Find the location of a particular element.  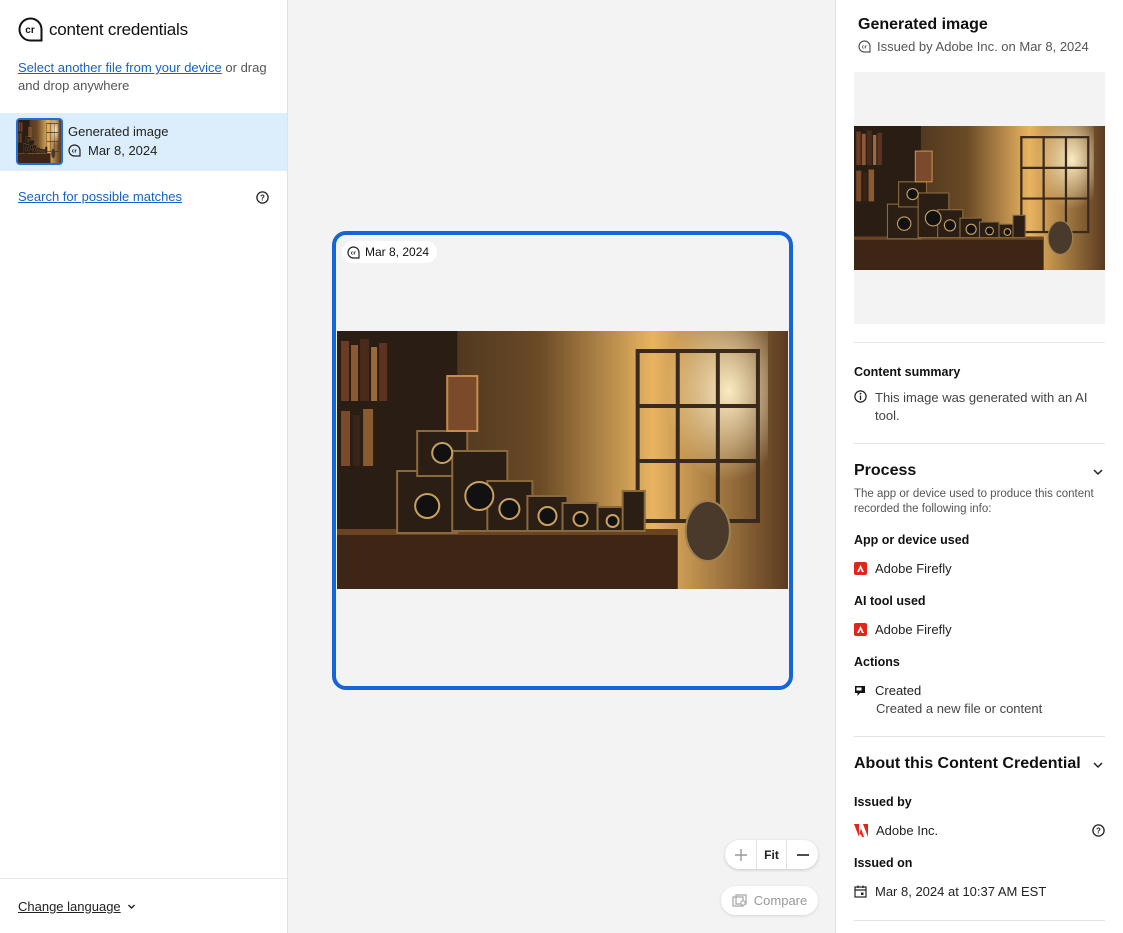

compare-label: Compare is located at coordinates (780, 900).